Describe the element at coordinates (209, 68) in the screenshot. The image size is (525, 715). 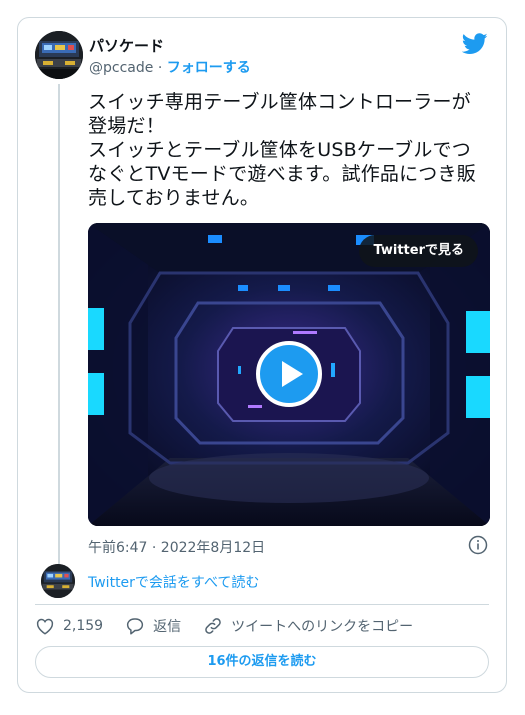
I see `follow-button: フォローする` at that location.